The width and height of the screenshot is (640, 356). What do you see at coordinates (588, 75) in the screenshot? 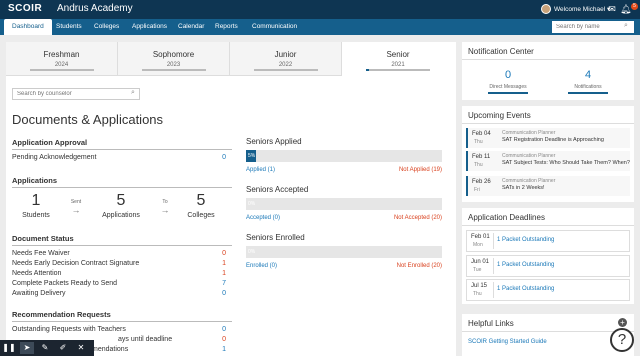
I see `notifications-count: 4` at bounding box center [588, 75].